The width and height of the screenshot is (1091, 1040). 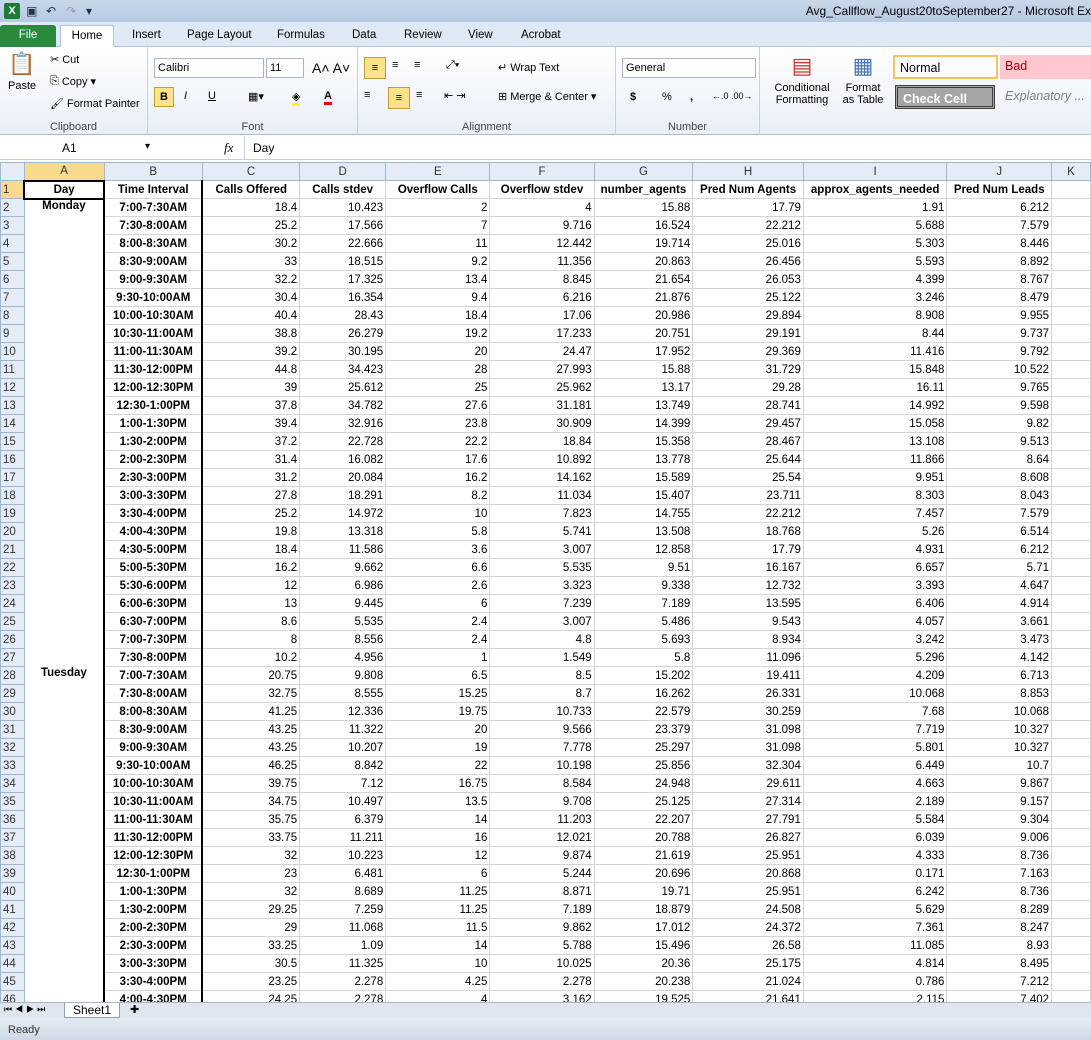 What do you see at coordinates (343, 351) in the screenshot?
I see `value-cell: 30.195` at bounding box center [343, 351].